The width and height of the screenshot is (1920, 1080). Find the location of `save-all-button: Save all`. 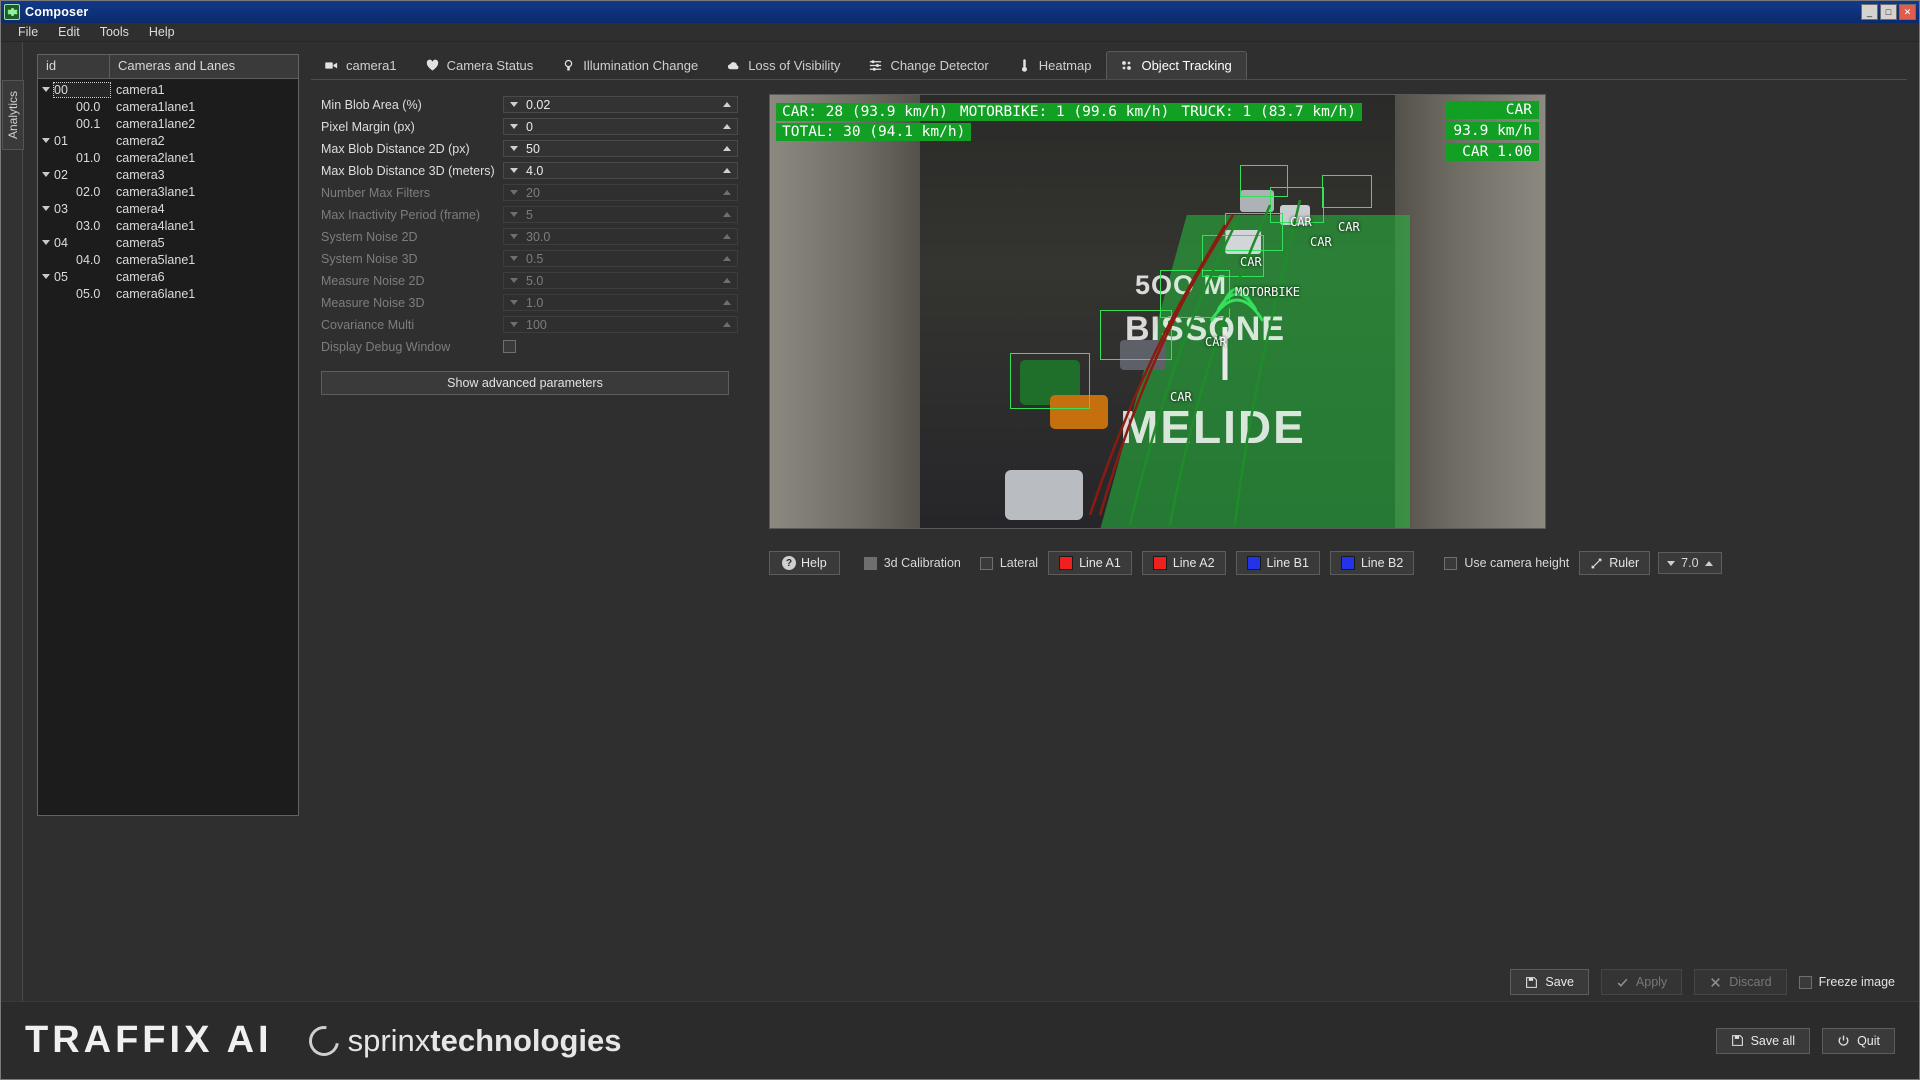

save-all-button: Save all is located at coordinates (1763, 1040).